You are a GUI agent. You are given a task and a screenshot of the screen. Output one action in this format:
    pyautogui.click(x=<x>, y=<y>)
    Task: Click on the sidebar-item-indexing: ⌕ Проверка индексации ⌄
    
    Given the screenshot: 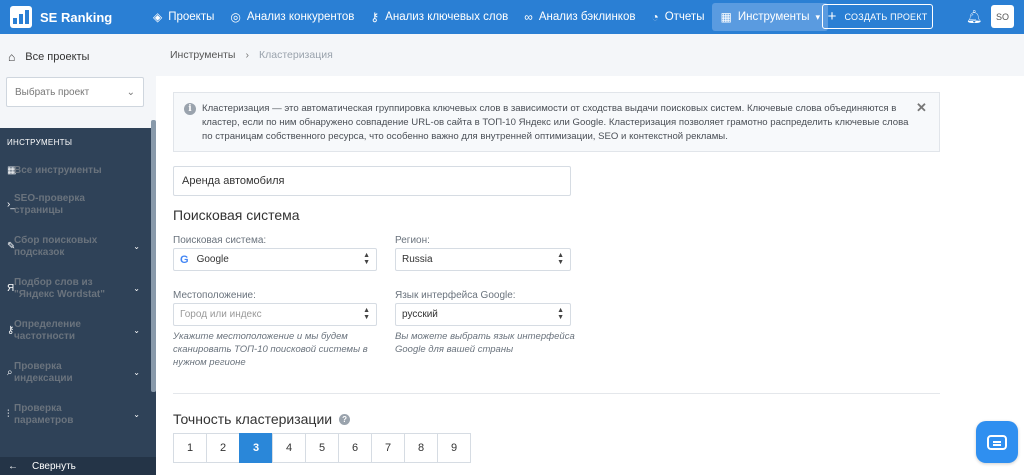 What is the action you would take?
    pyautogui.click(x=75, y=373)
    